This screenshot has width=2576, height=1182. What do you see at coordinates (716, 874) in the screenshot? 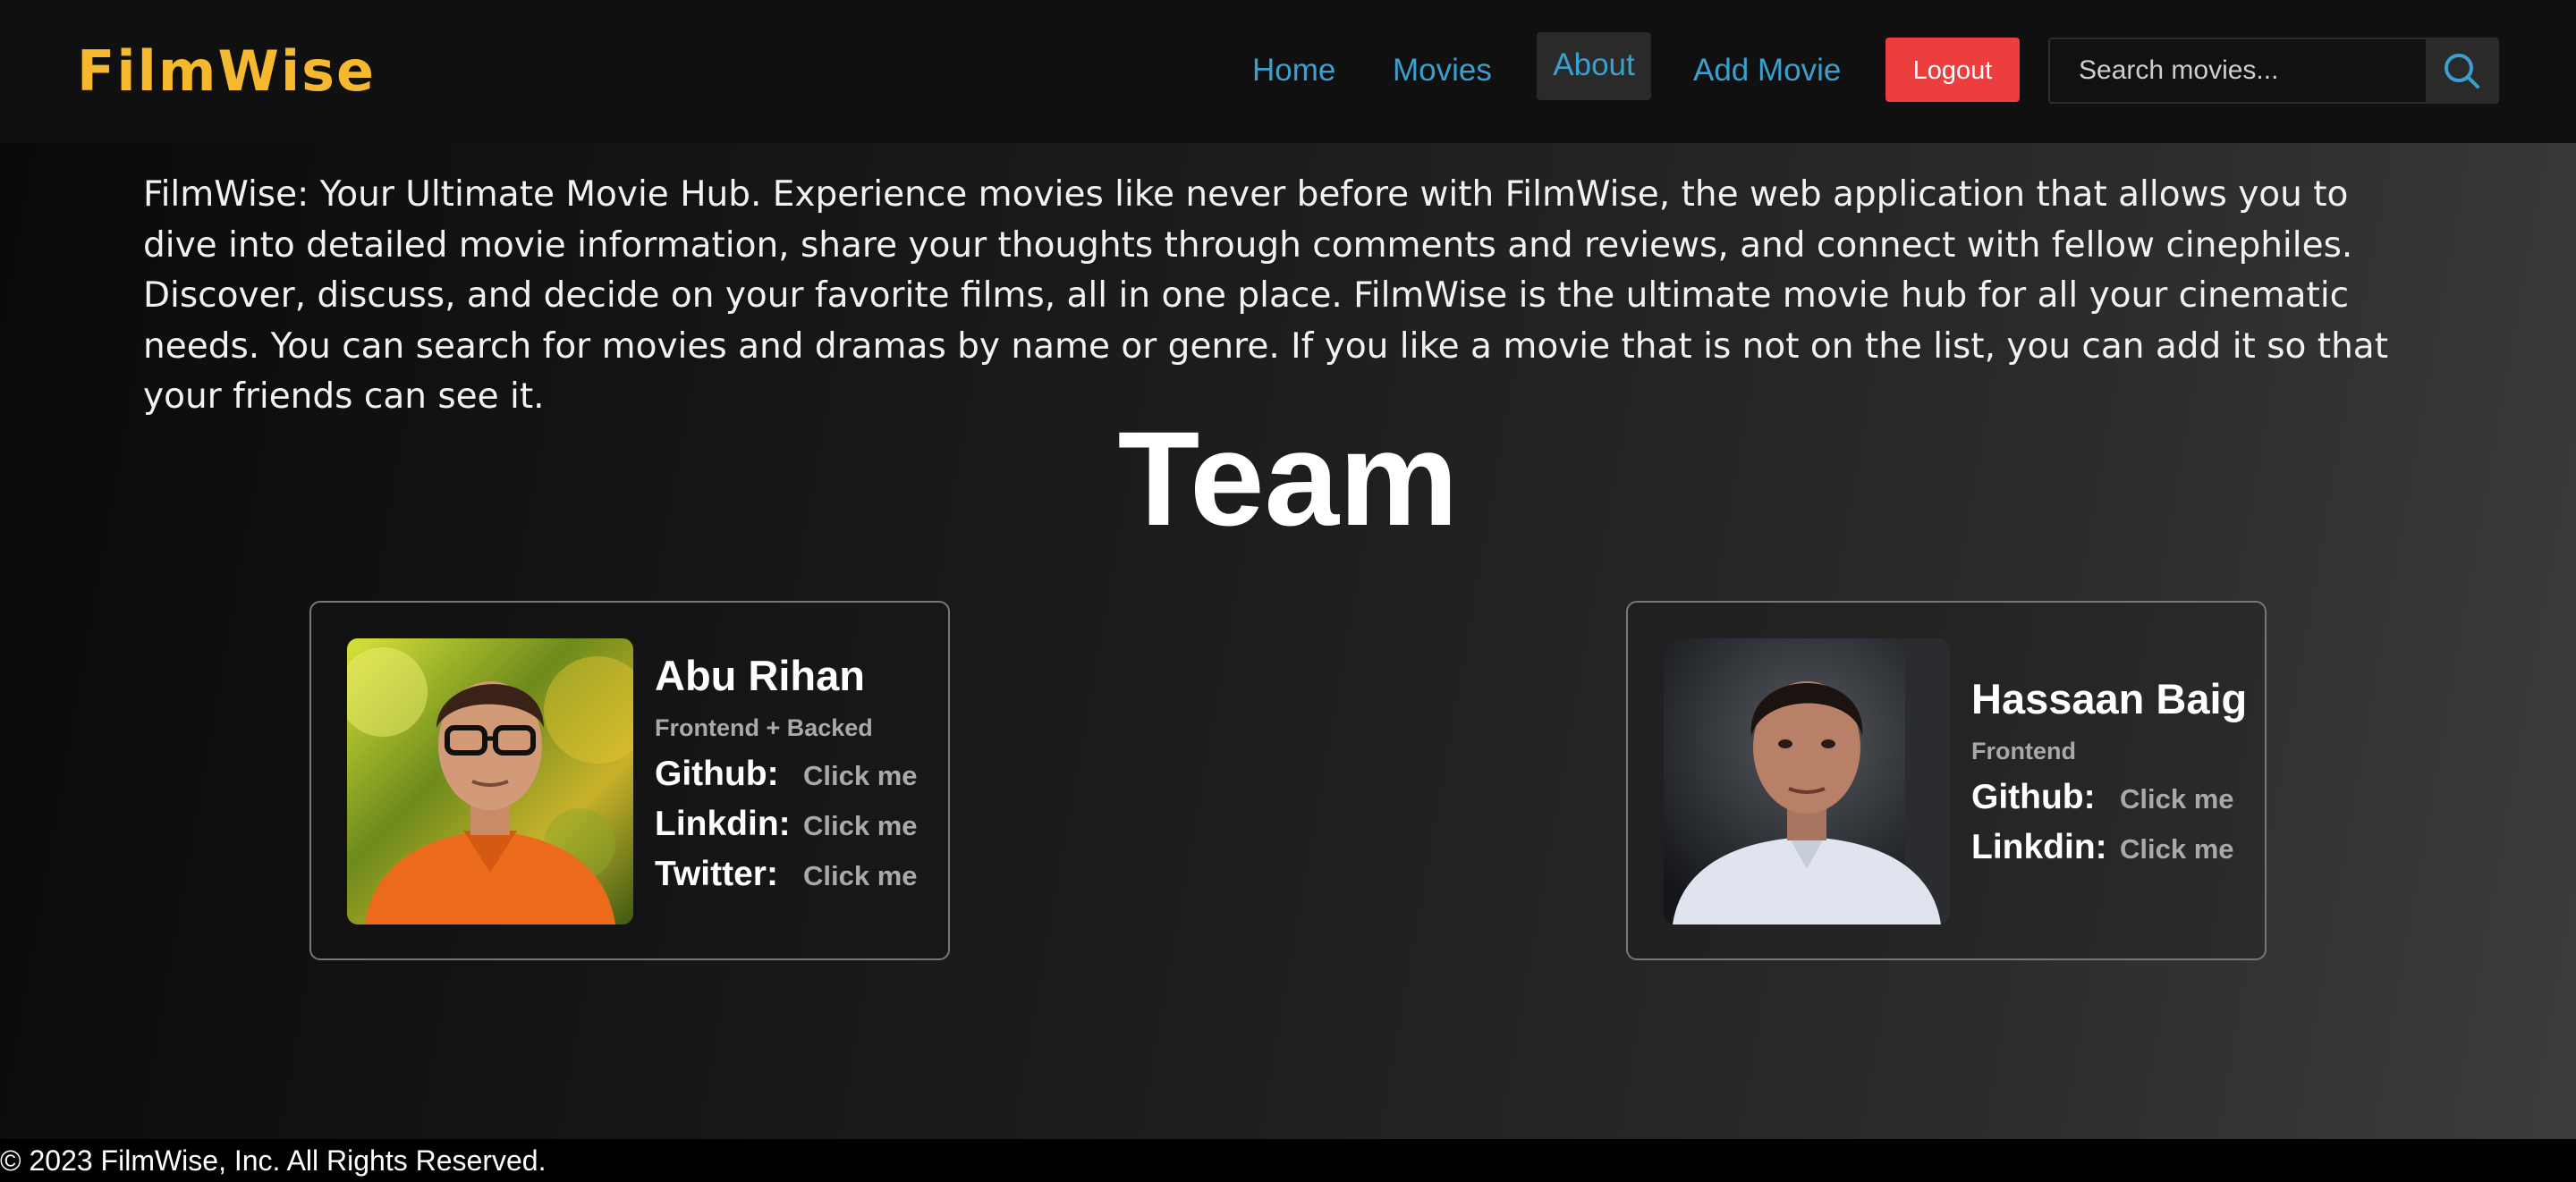
I see `twitter-label: Twitter:` at bounding box center [716, 874].